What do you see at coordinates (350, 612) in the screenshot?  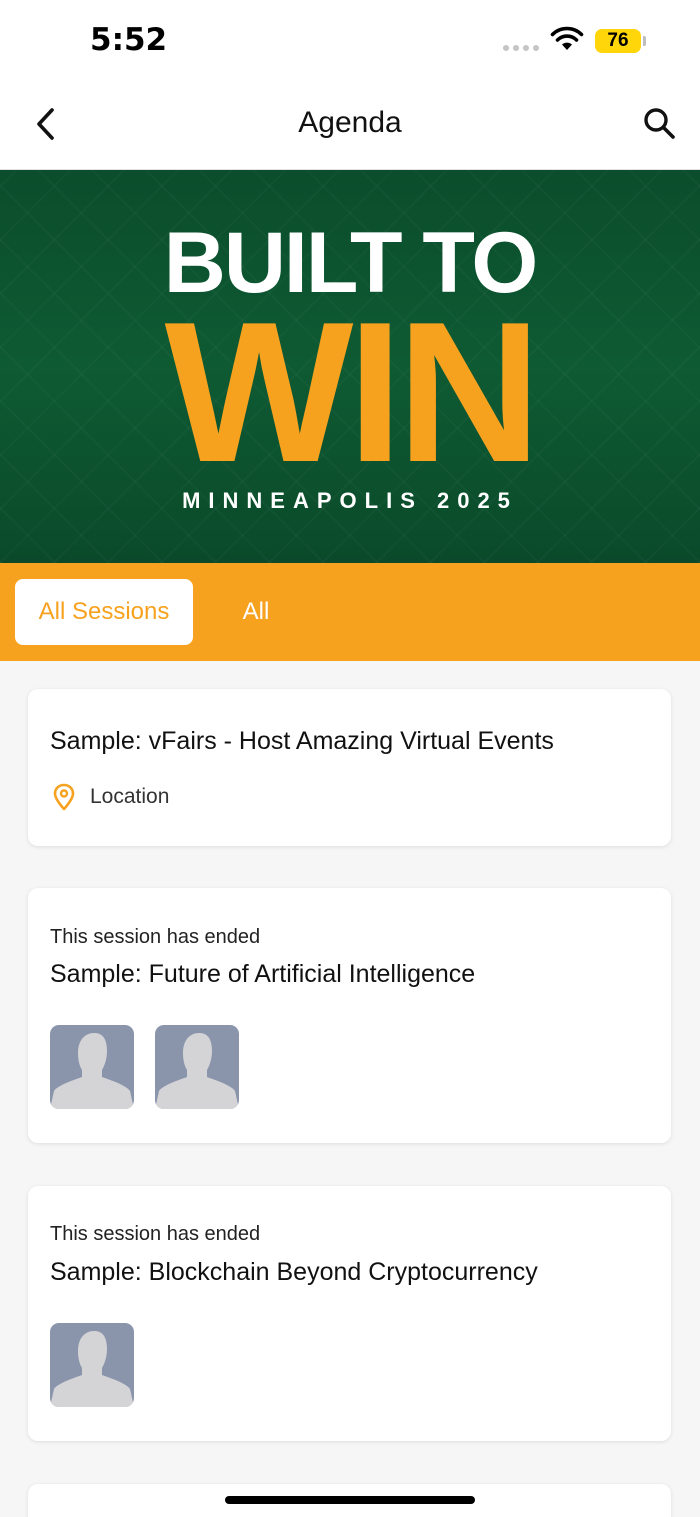 I see `tabs-bar: All Sessions All` at bounding box center [350, 612].